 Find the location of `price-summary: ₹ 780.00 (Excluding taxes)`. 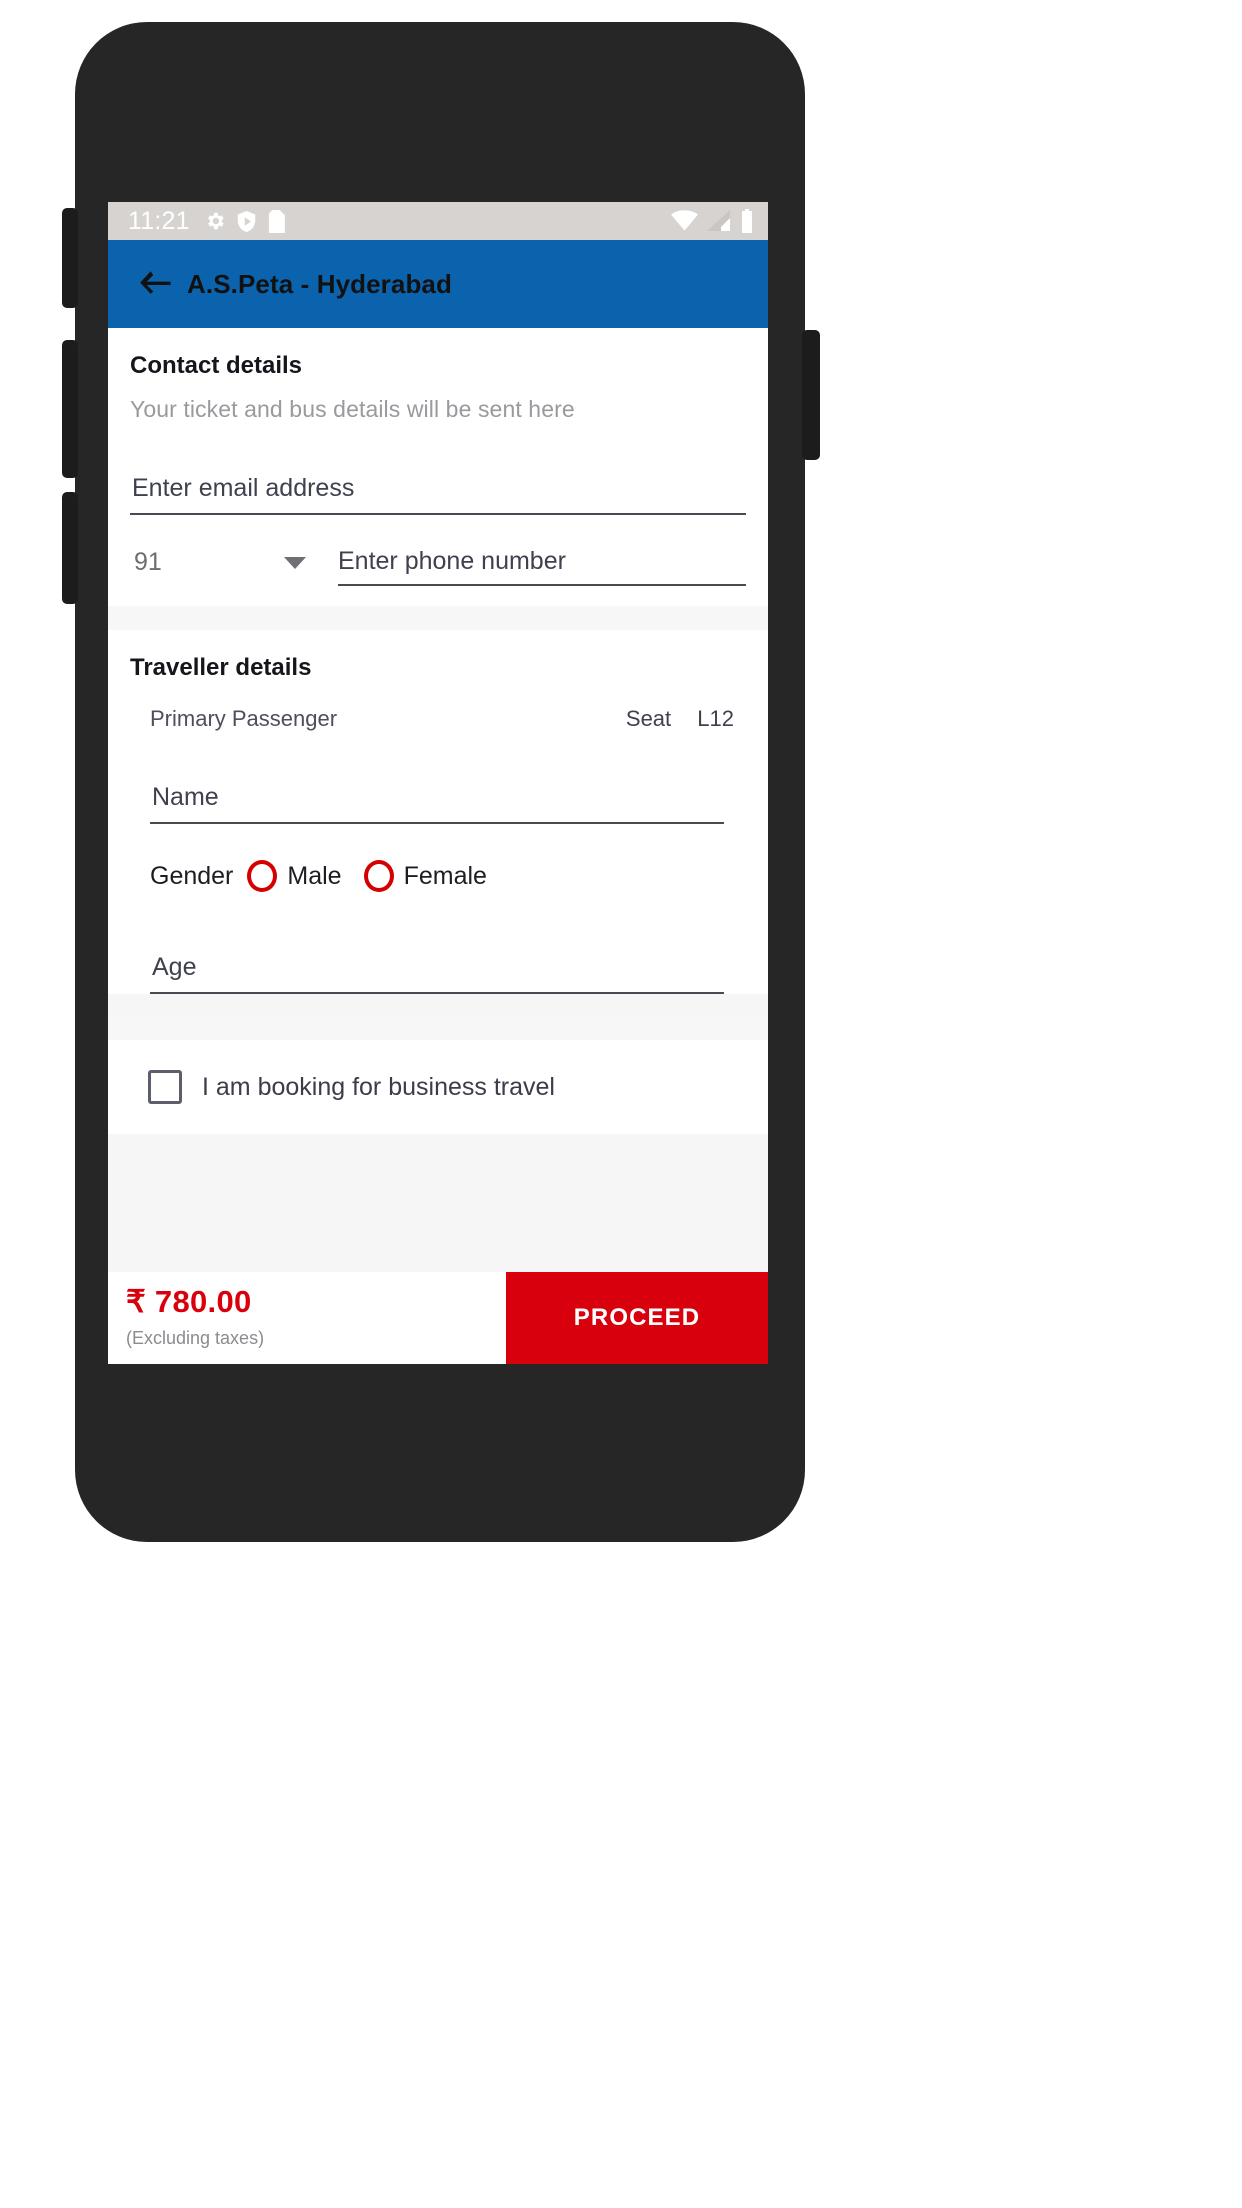

price-summary: ₹ 780.00 (Excluding taxes) is located at coordinates (307, 1318).